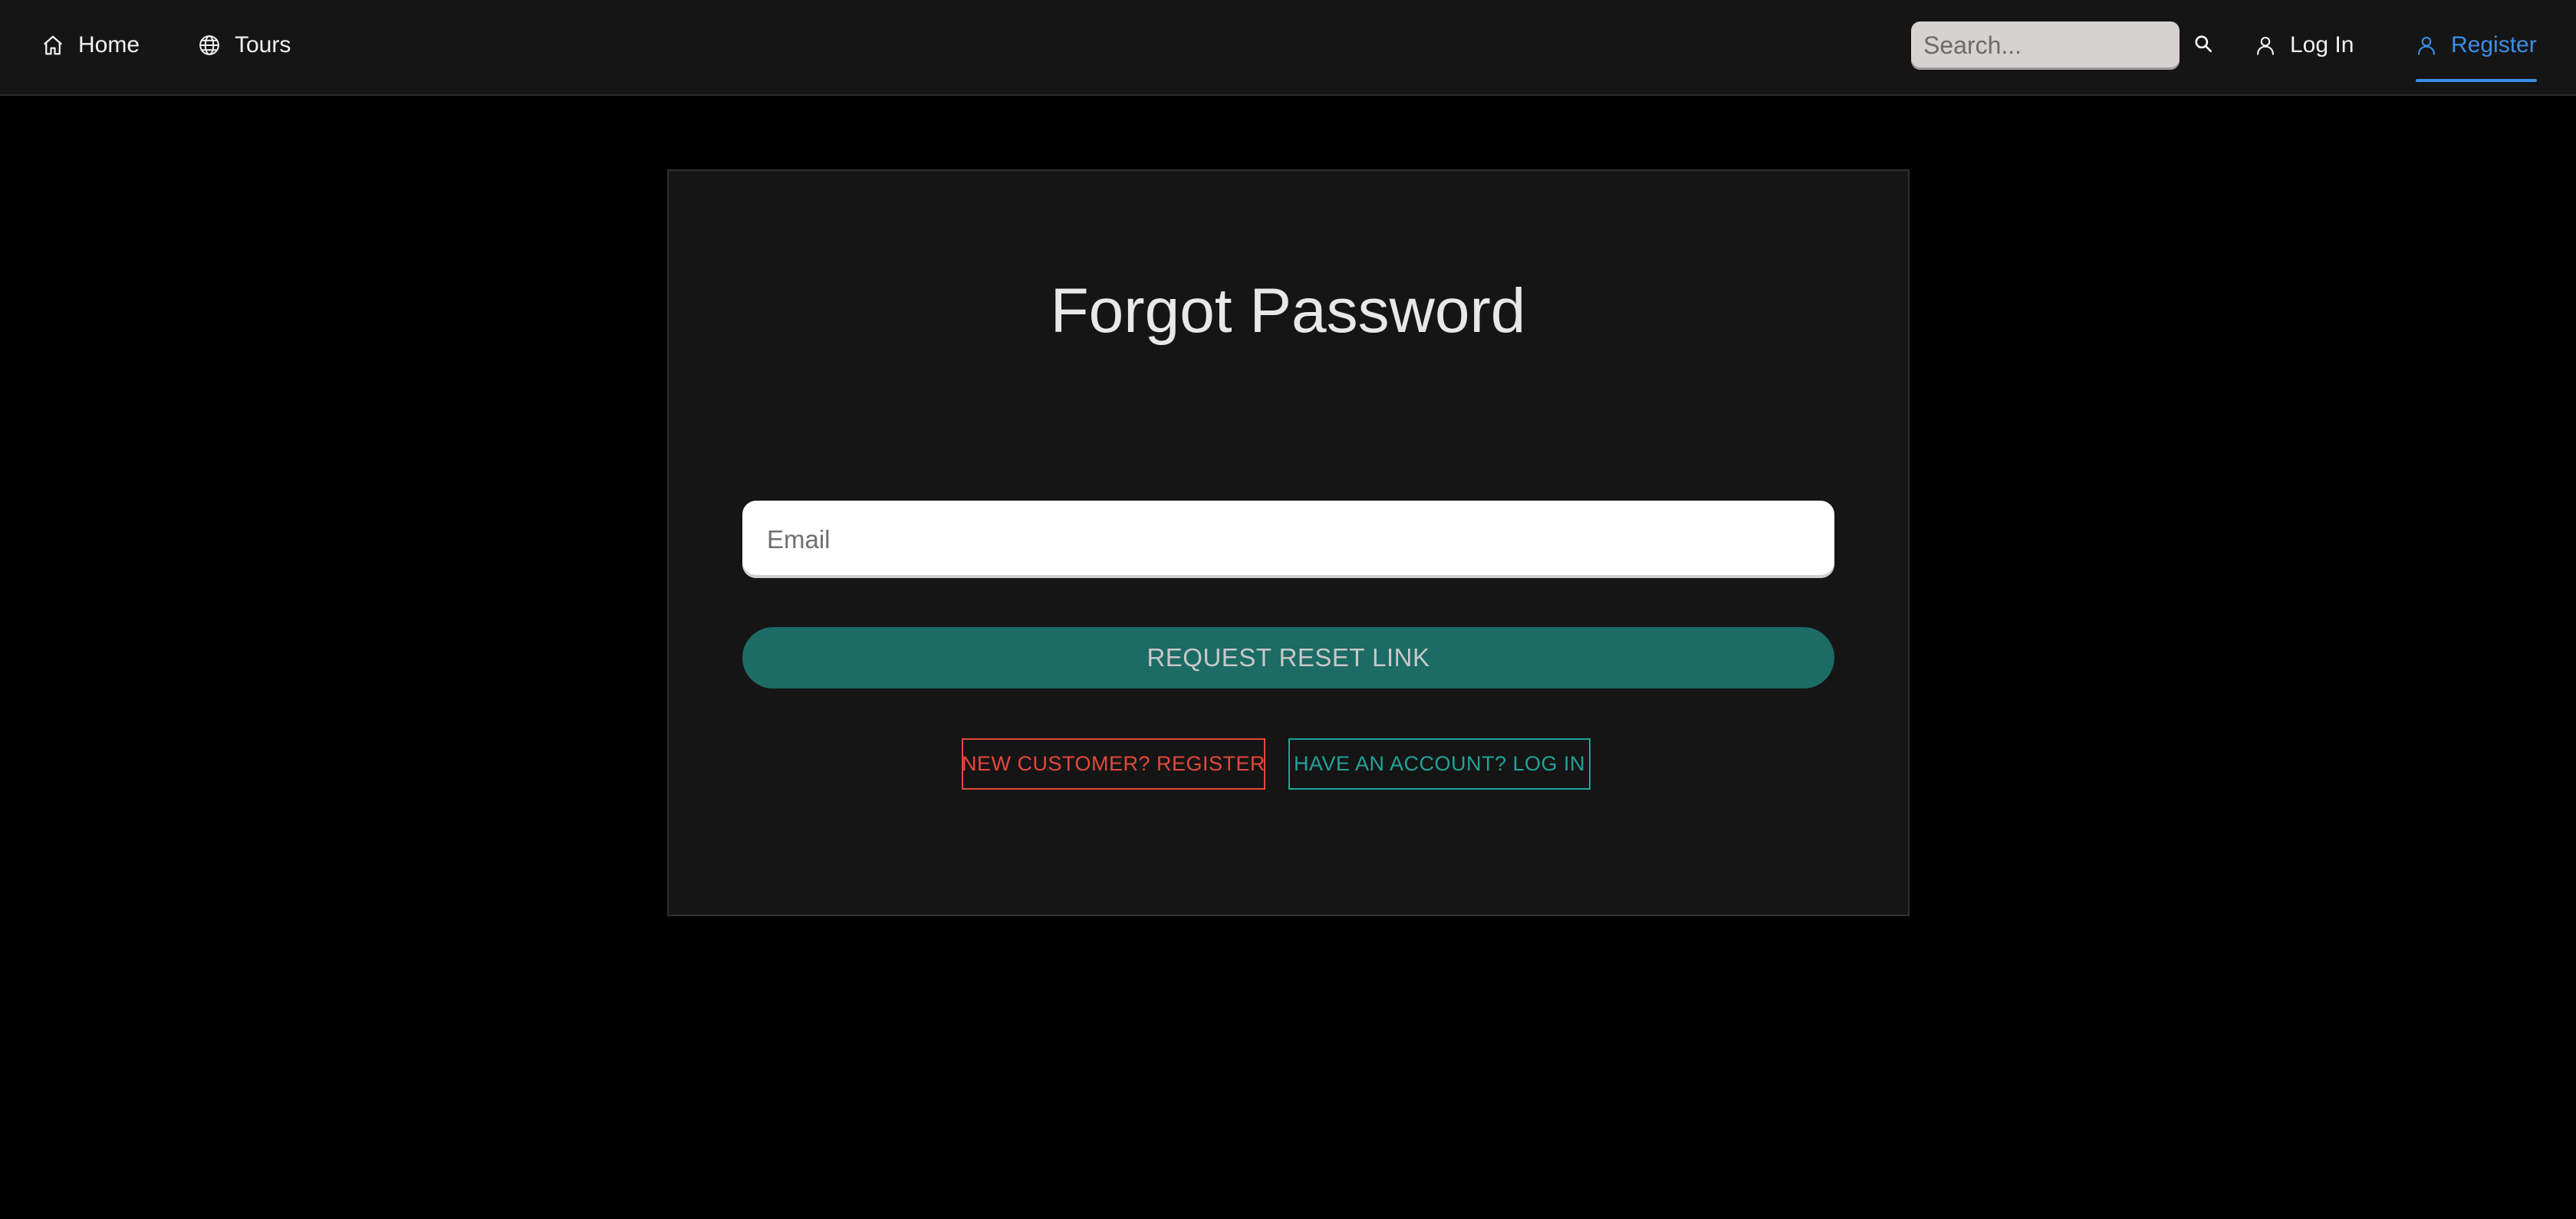 The width and height of the screenshot is (2576, 1219). I want to click on request-reset-link-button: REQUEST RESET LINK, so click(1288, 657).